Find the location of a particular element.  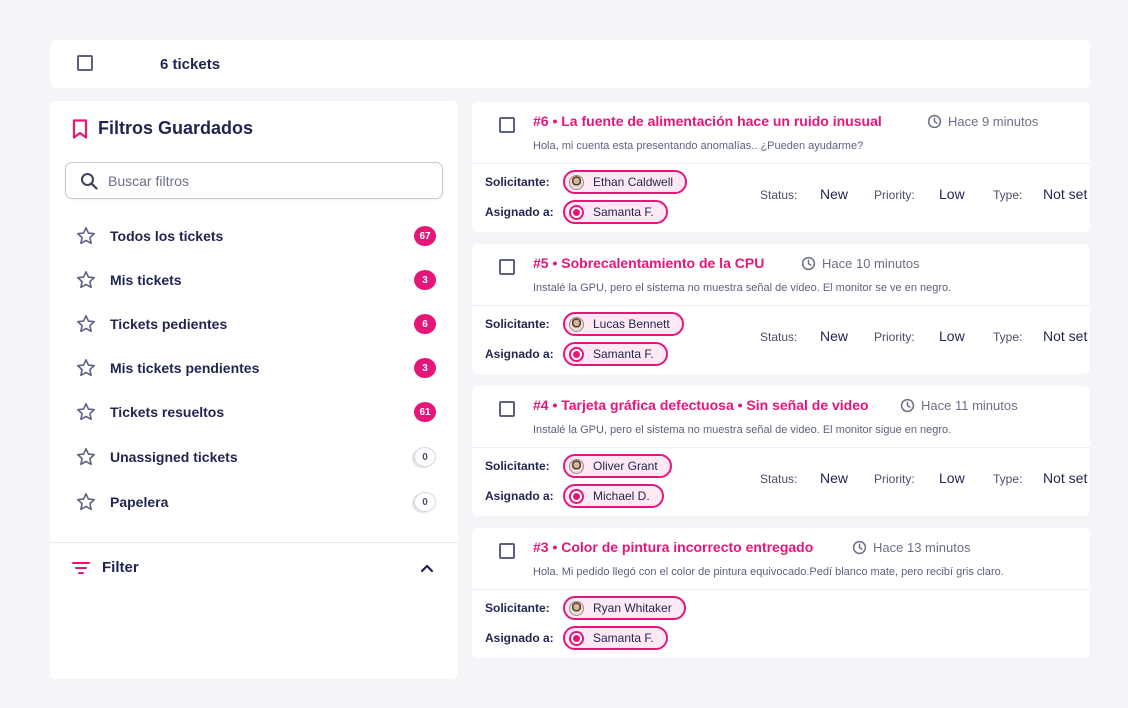

ticket-time-text: Hace 9 minutos is located at coordinates (993, 121).